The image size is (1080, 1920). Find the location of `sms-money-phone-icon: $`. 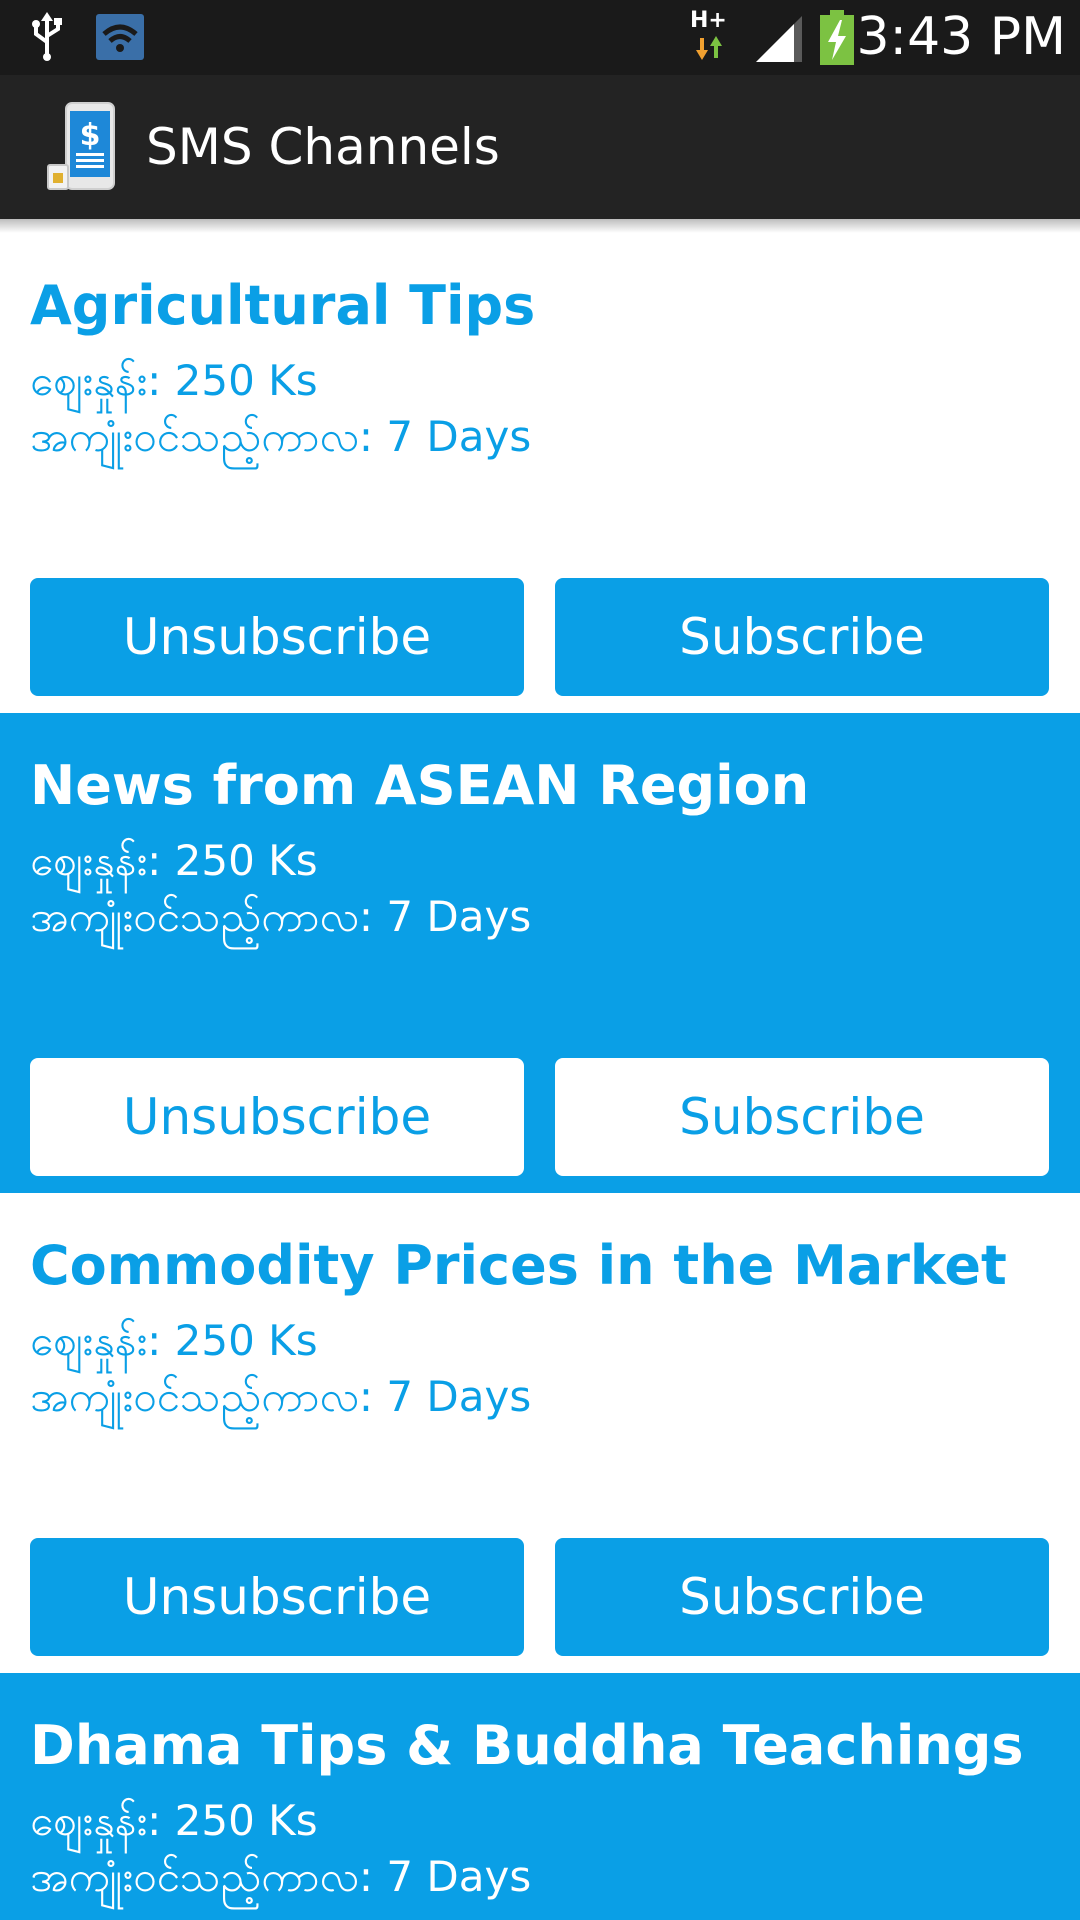

sms-money-phone-icon: $ is located at coordinates (82, 149).